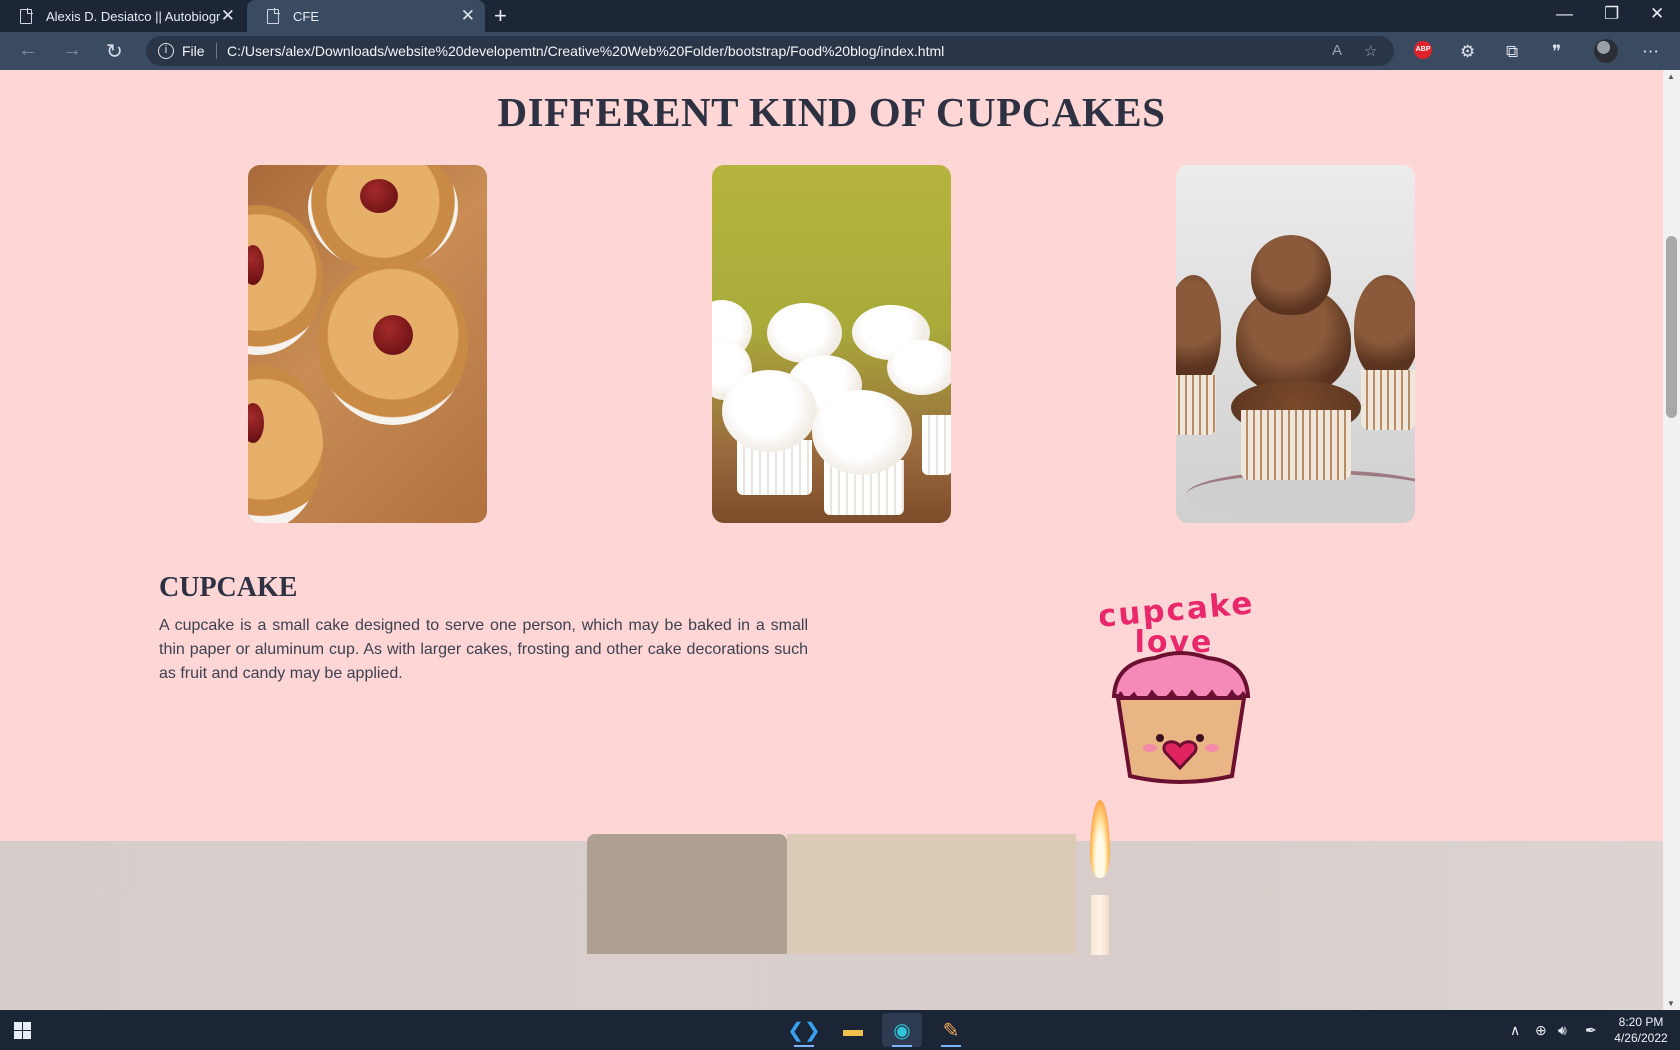  I want to click on tab-cfe: CFE ✕, so click(366, 16).